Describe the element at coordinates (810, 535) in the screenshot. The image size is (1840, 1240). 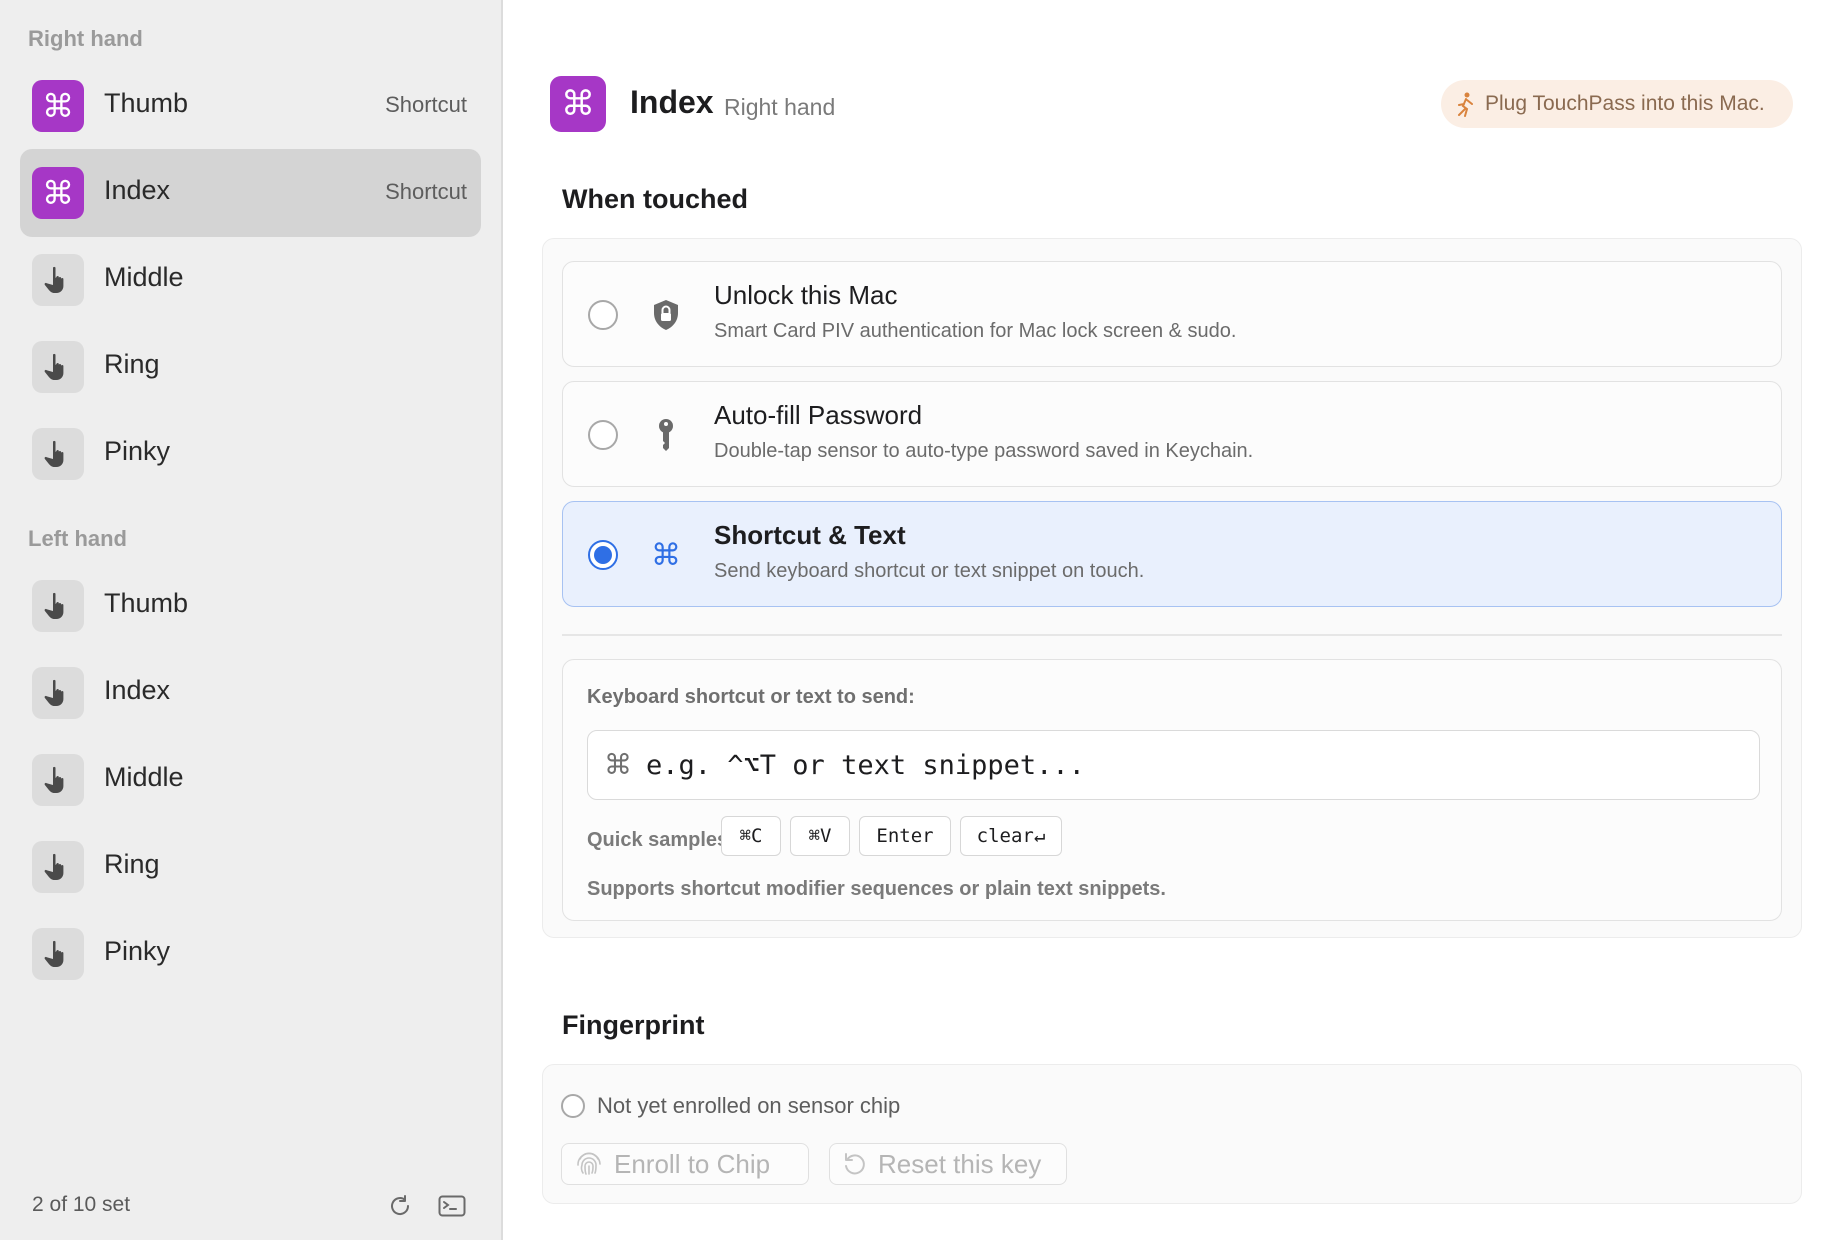
I see `option-title: Shortcut & Text` at that location.